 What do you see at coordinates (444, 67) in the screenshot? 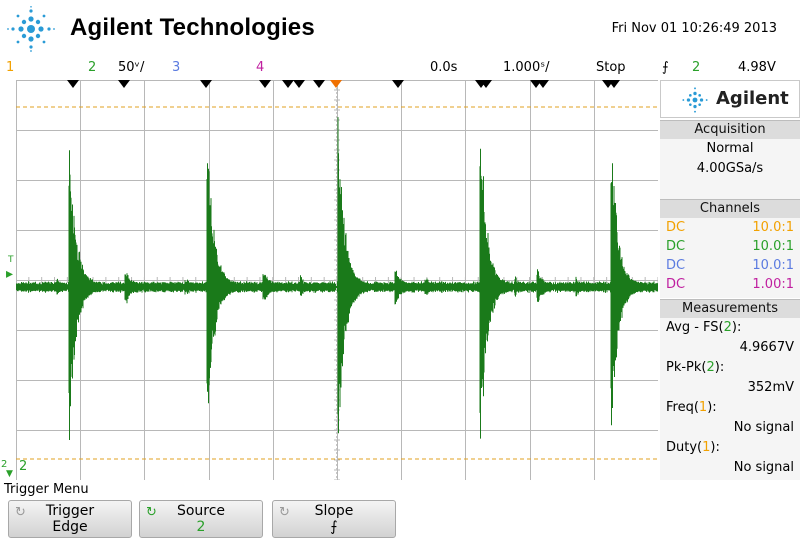
I see `time-offset: 0.0s` at bounding box center [444, 67].